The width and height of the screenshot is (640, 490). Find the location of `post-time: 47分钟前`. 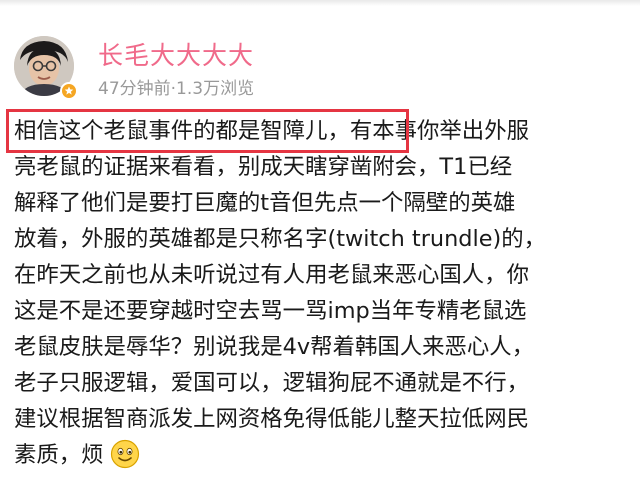

post-time: 47分钟前 is located at coordinates (134, 89).